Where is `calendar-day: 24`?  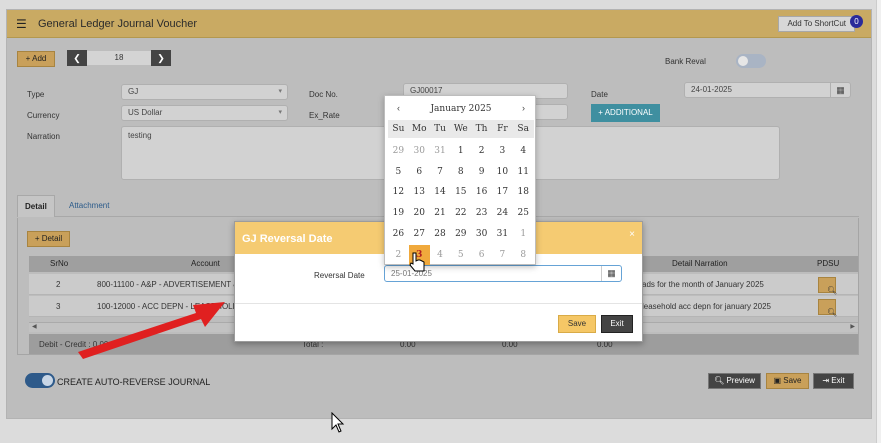 calendar-day: 24 is located at coordinates (502, 213).